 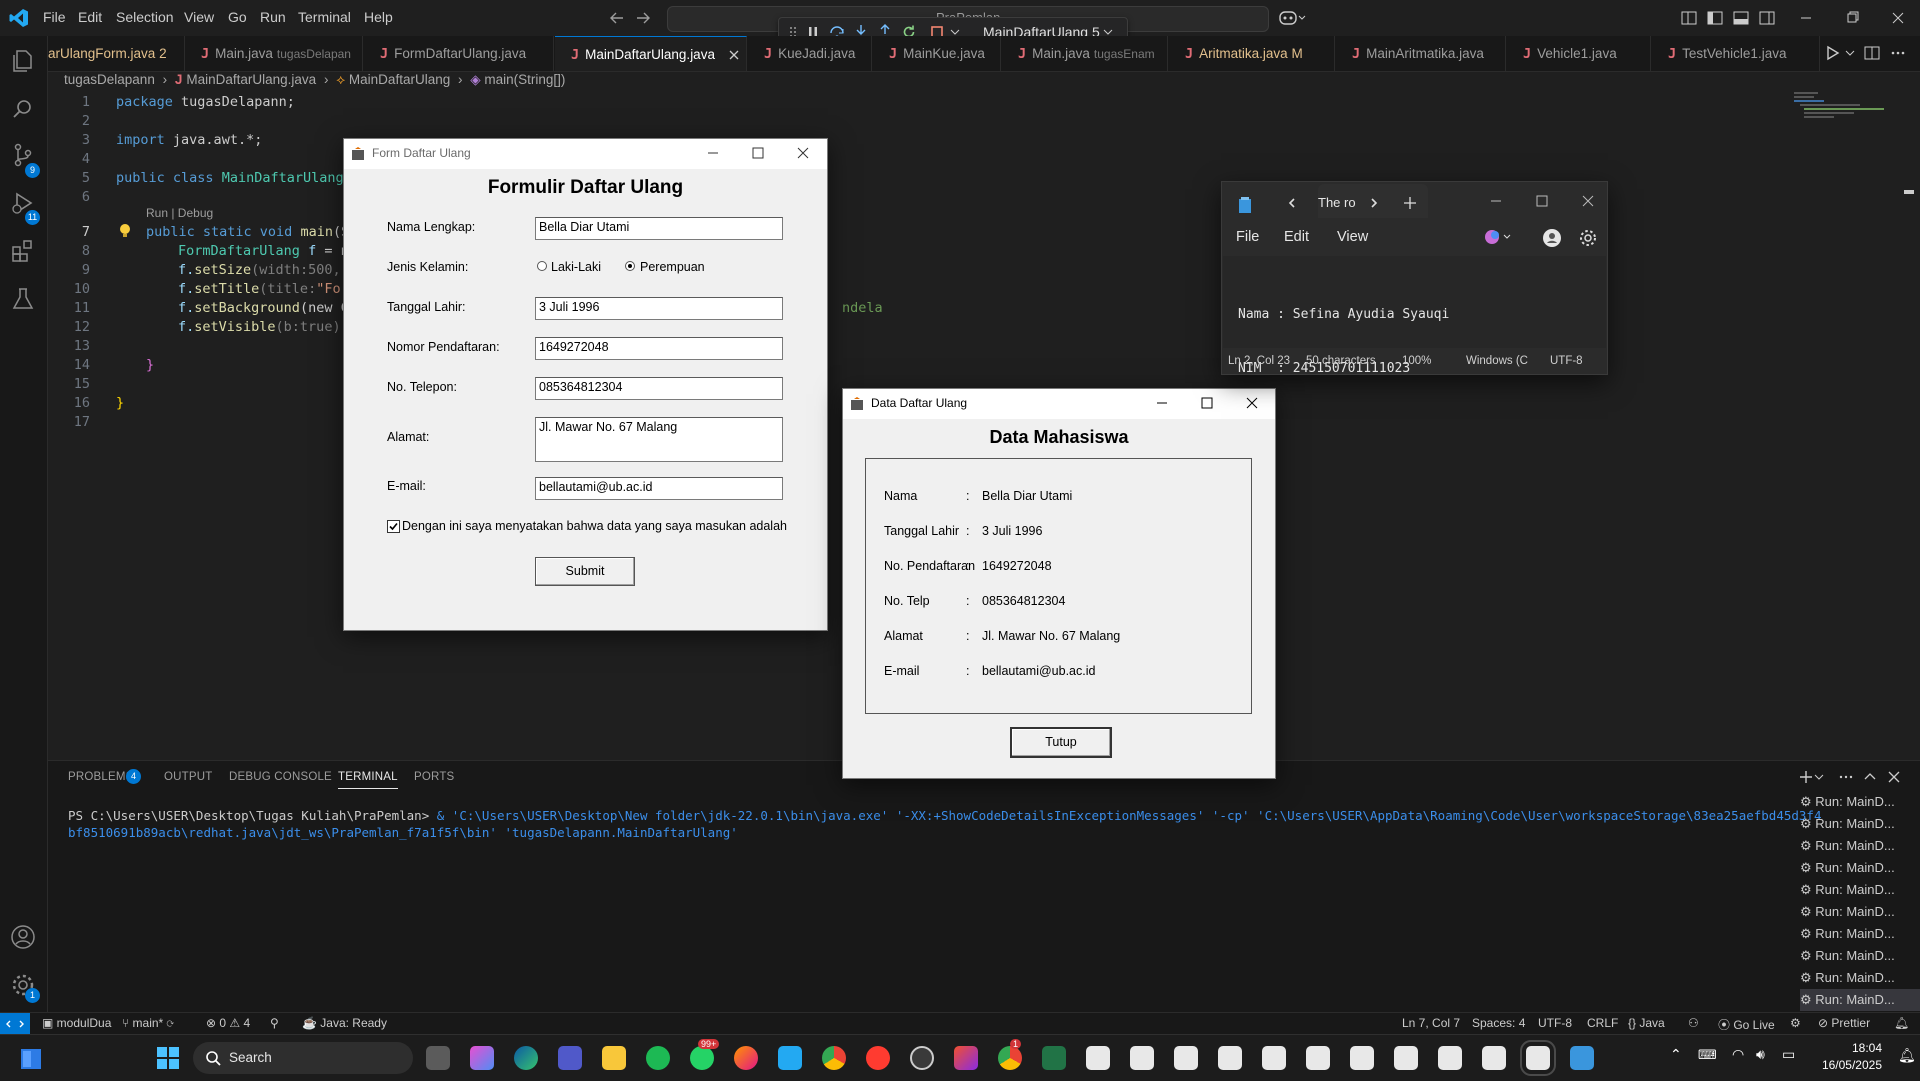 I want to click on explorer-icon, so click(x=23, y=61).